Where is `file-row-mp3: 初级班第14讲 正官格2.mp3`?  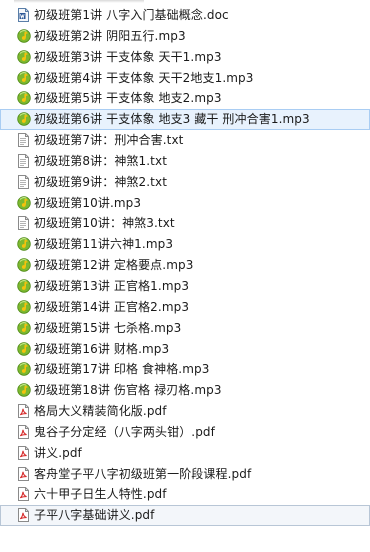 file-row-mp3: 初级班第14讲 正官格2.mp3 is located at coordinates (185, 307).